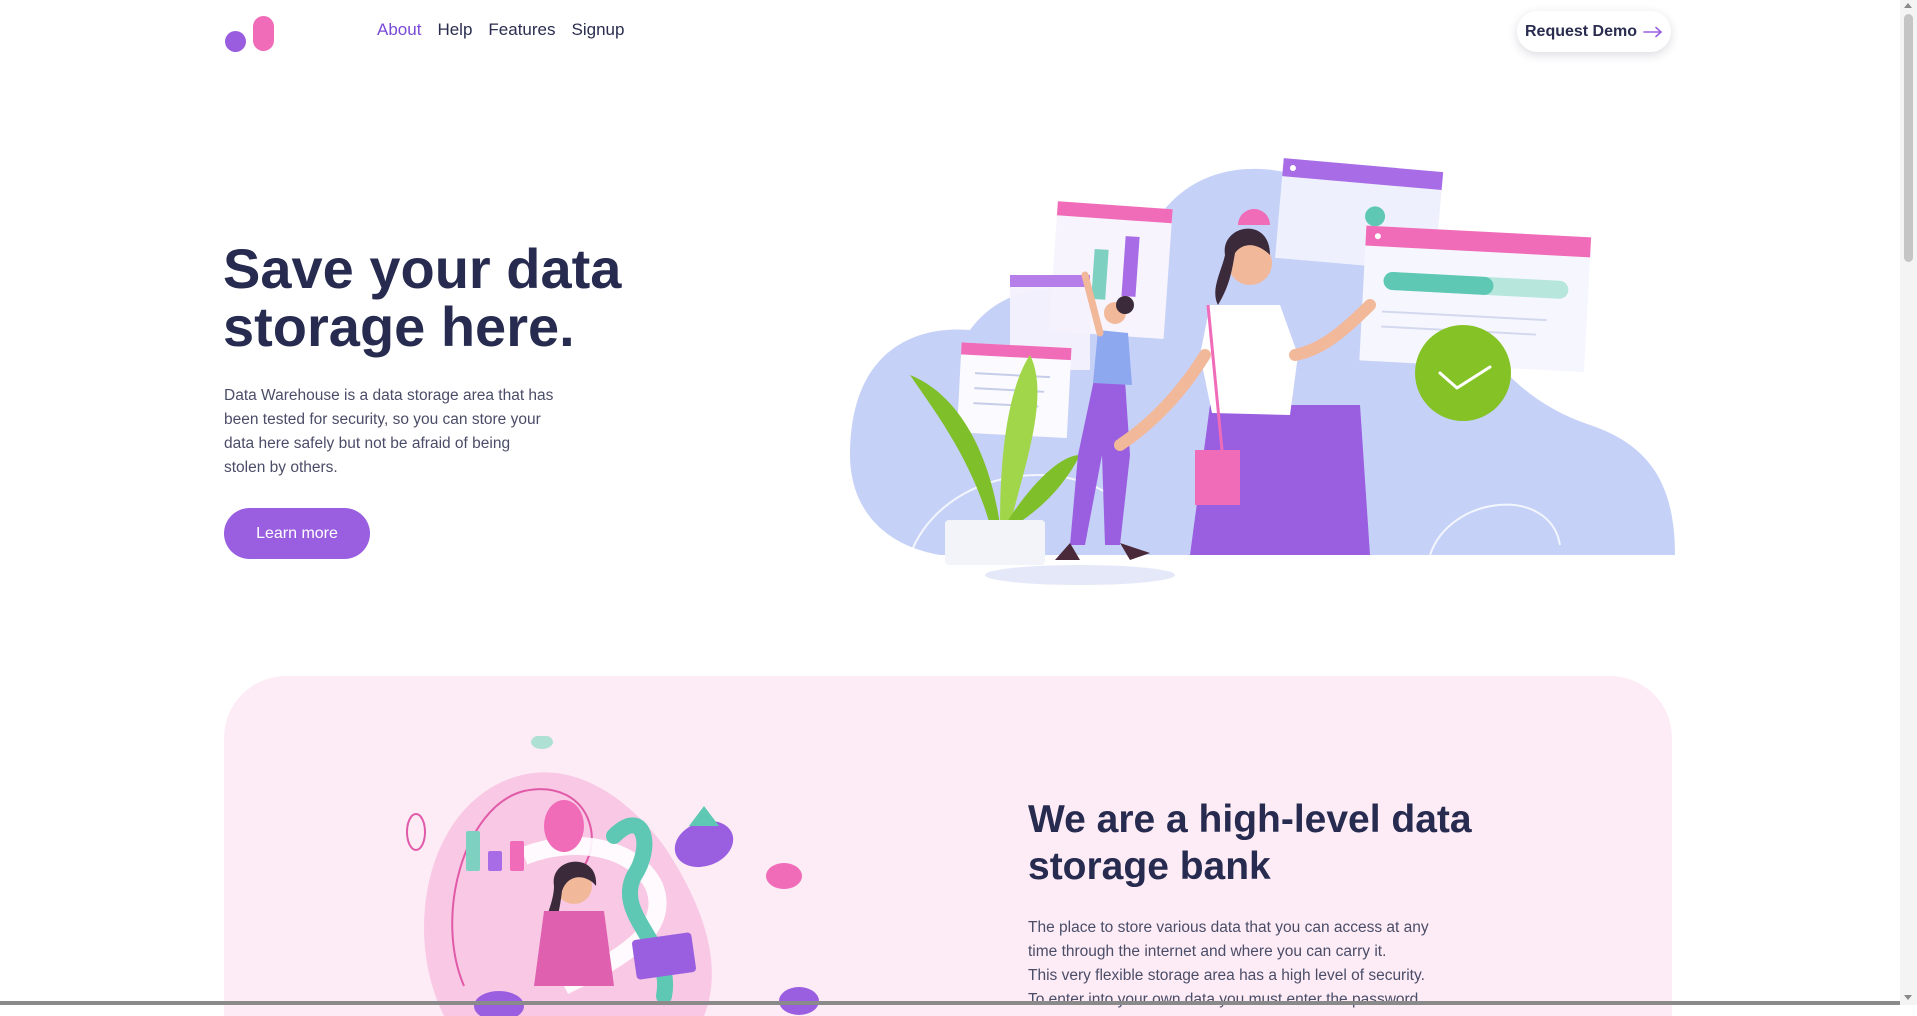  I want to click on horizontal-scrollbar, so click(950, 1003).